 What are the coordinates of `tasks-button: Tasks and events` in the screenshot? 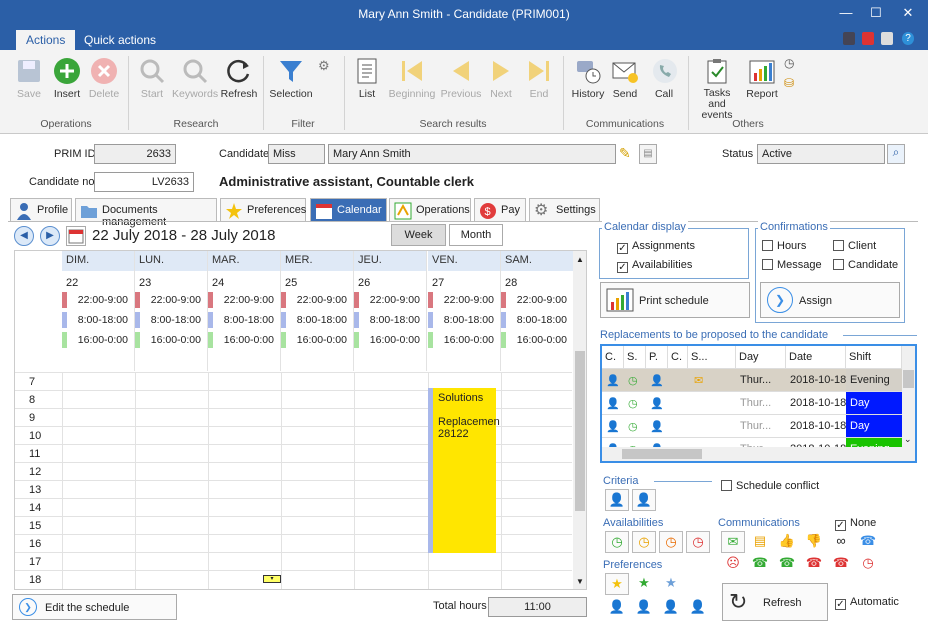 It's located at (717, 88).